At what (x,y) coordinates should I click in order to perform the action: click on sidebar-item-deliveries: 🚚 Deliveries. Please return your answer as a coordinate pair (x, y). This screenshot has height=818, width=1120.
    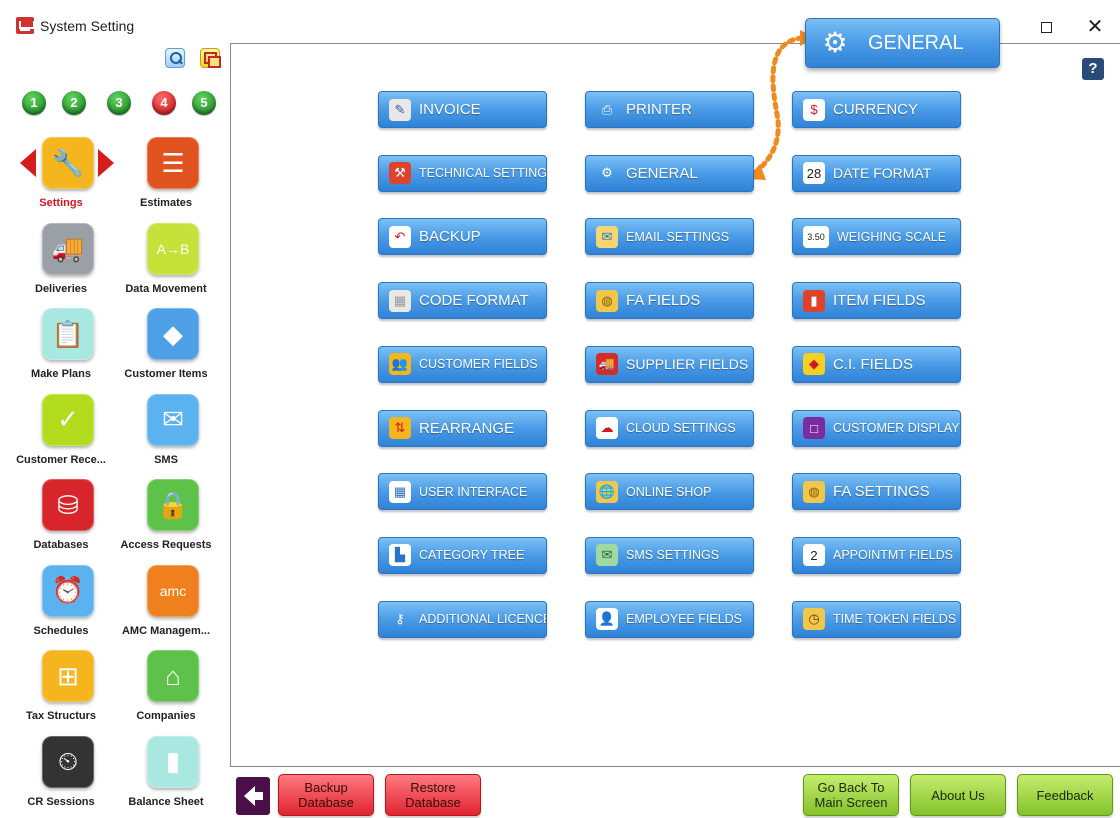
    Looking at the image, I should click on (61, 264).